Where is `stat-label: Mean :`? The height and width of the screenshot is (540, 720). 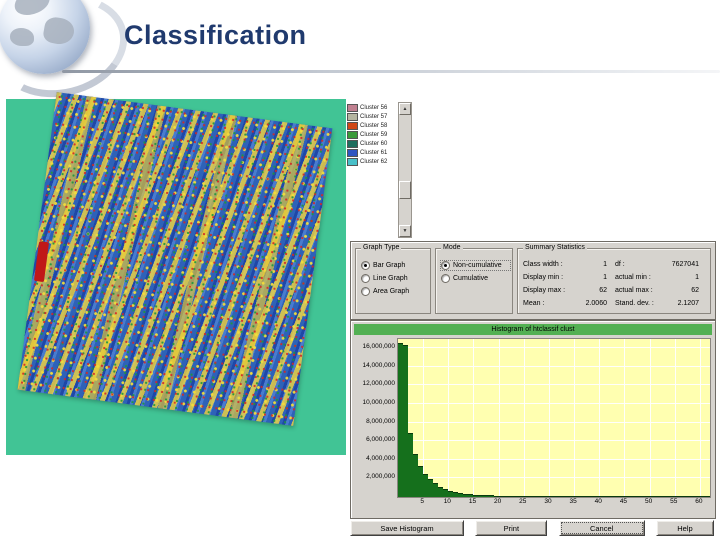
stat-label: Mean : is located at coordinates (534, 303).